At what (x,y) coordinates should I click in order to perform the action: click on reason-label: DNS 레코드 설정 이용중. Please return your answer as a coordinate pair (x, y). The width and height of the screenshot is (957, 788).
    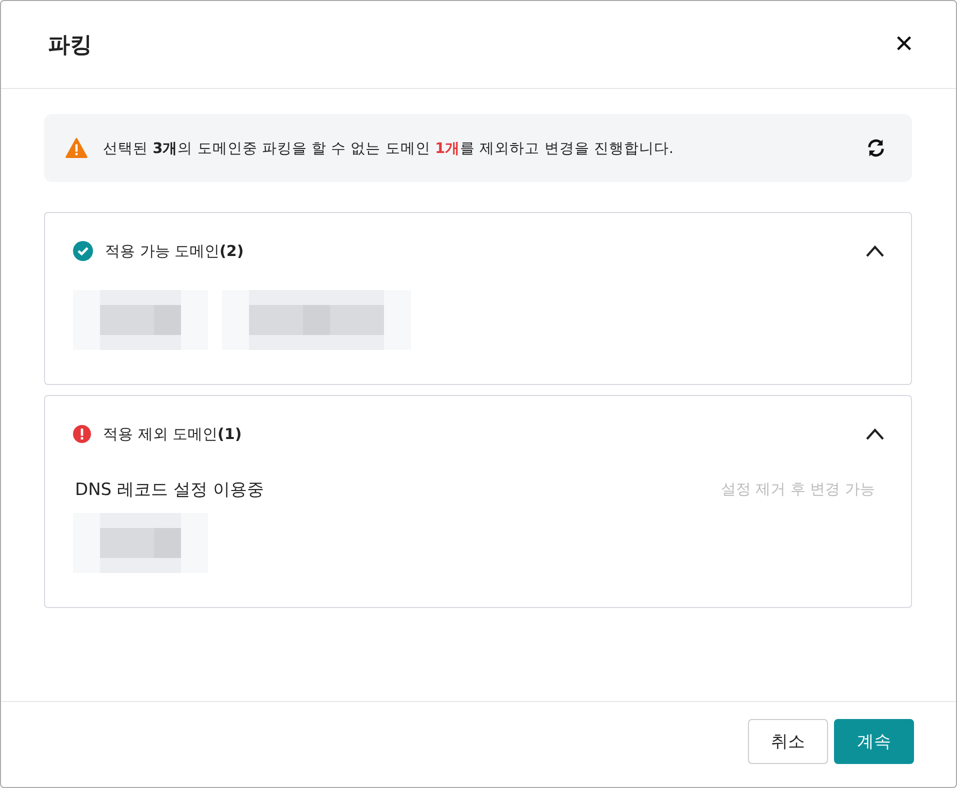
    Looking at the image, I should click on (169, 490).